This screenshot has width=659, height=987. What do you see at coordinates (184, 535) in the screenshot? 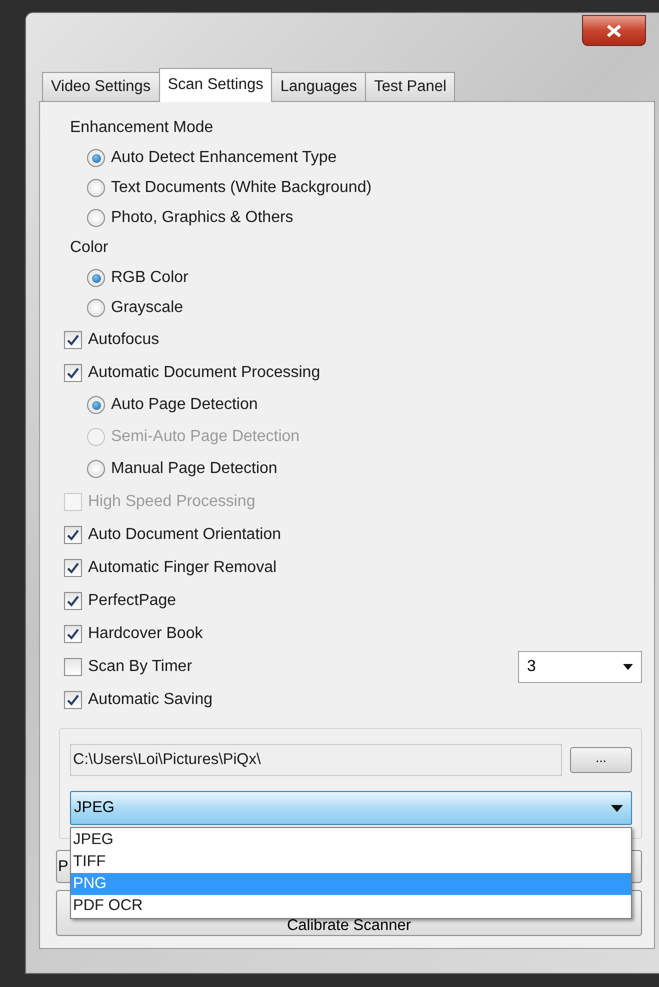
I see `checkbox-label: Auto Document Orientation` at bounding box center [184, 535].